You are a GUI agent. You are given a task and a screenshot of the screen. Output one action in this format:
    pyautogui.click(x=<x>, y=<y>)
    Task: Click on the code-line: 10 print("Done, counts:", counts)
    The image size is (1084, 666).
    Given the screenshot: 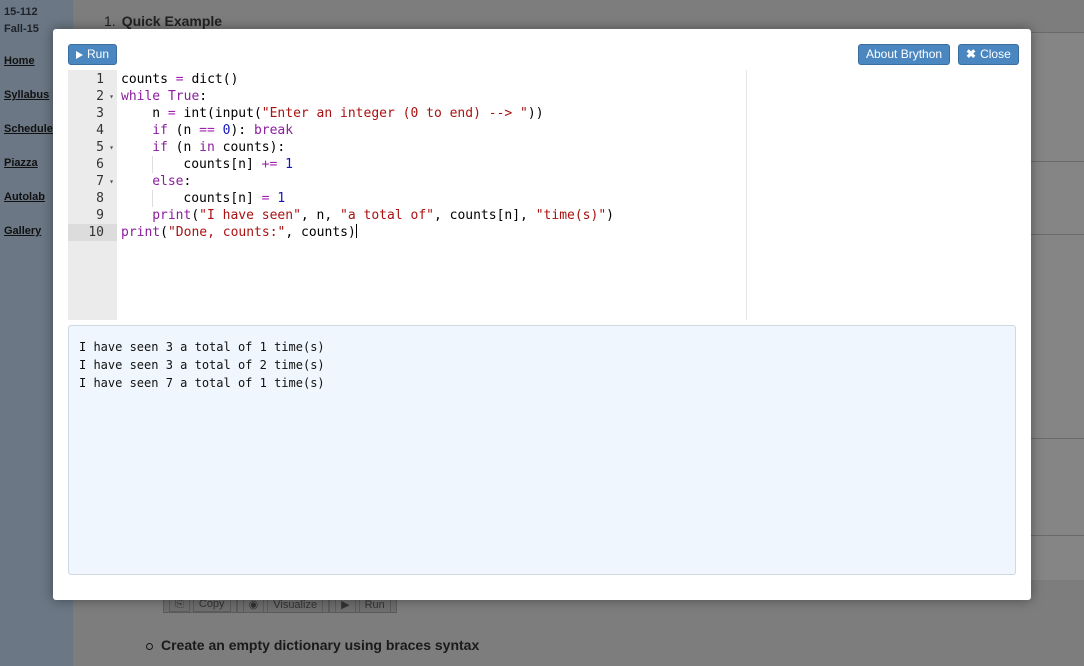 What is the action you would take?
    pyautogui.click(x=407, y=232)
    